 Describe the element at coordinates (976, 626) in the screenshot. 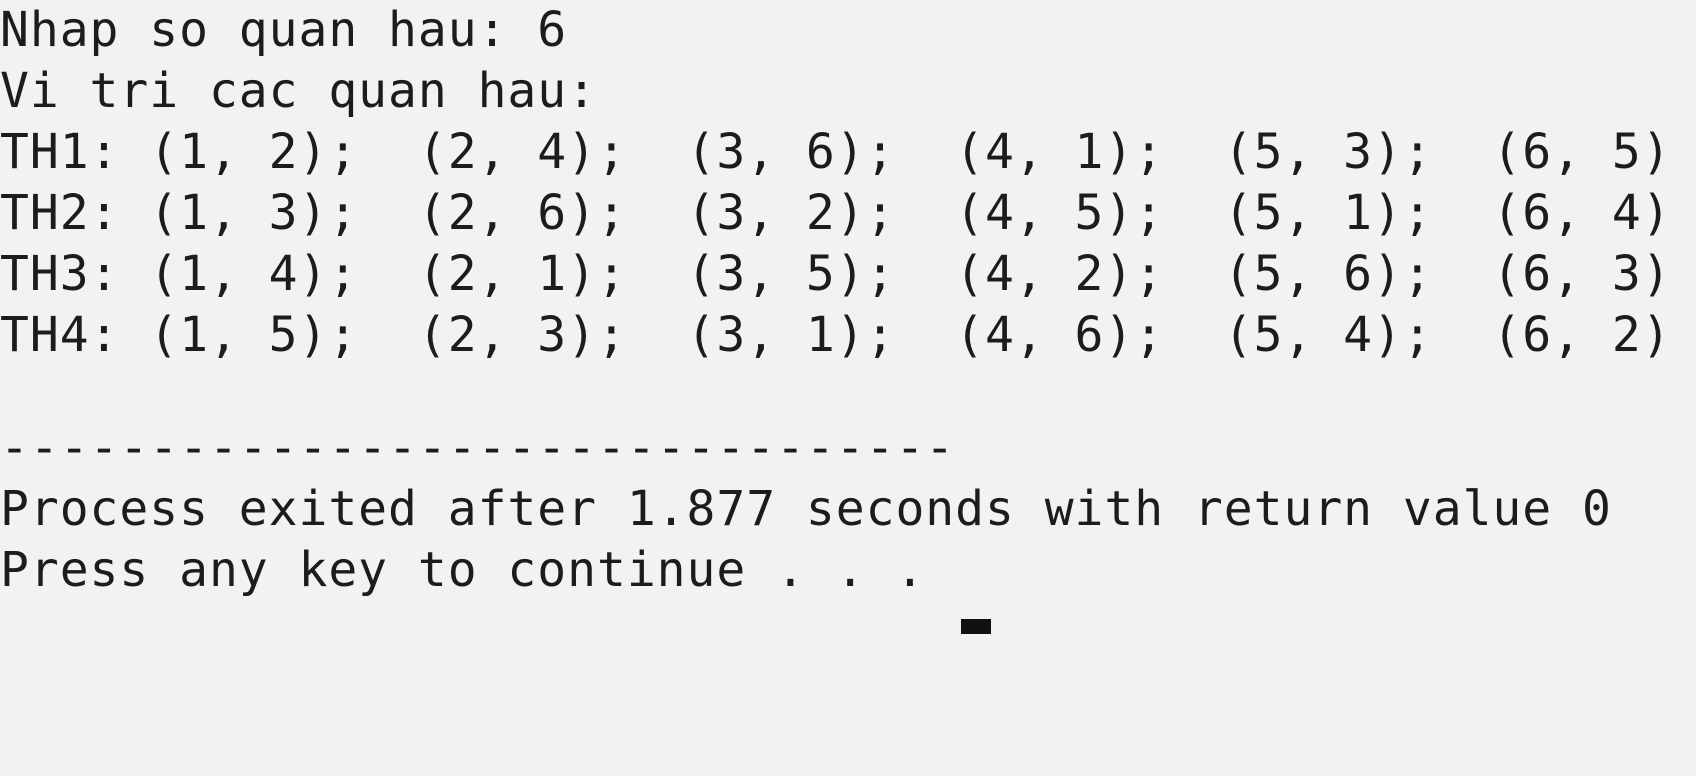

I see `text-cursor` at that location.